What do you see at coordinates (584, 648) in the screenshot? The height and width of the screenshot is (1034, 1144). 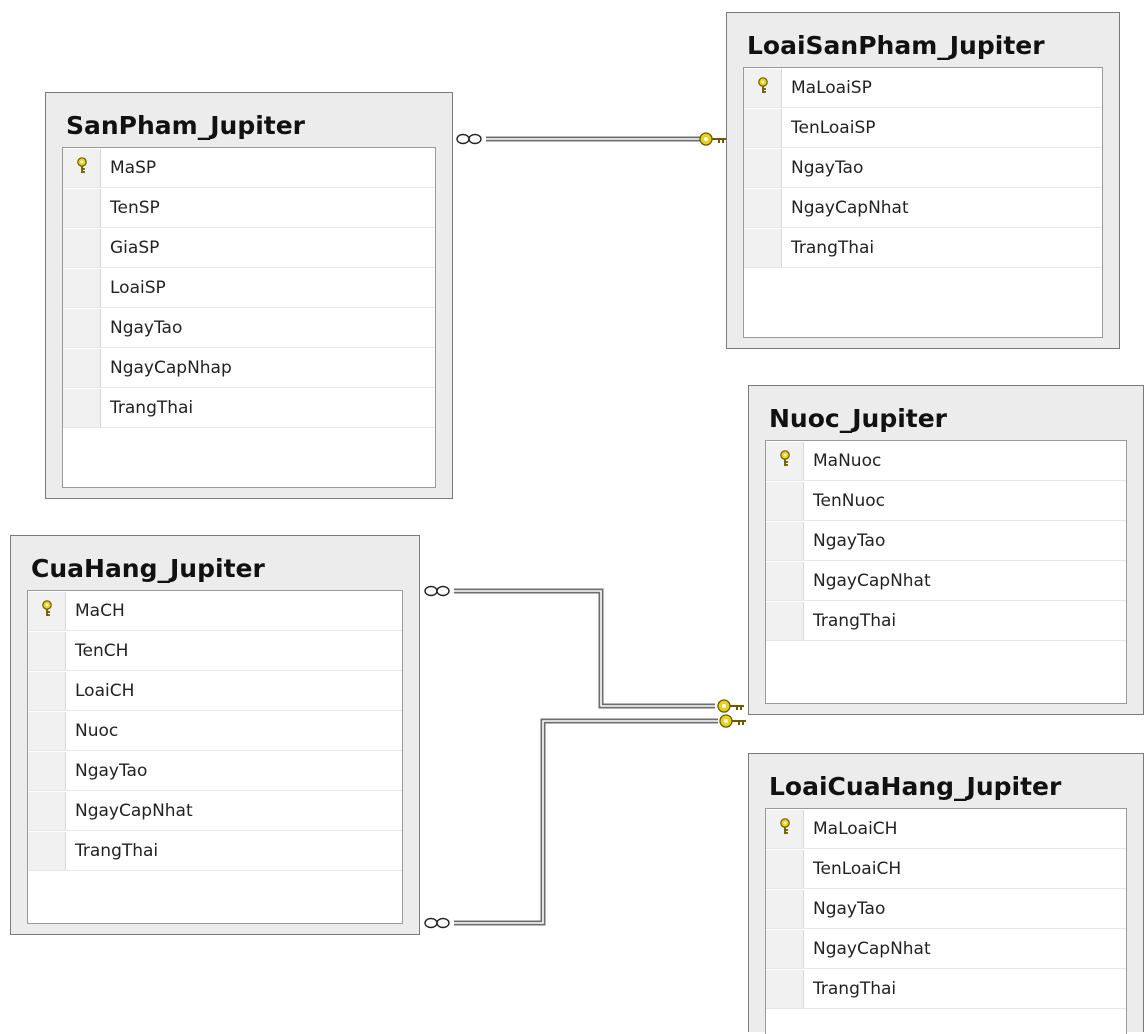 I see `link-cuahang-nuoc` at bounding box center [584, 648].